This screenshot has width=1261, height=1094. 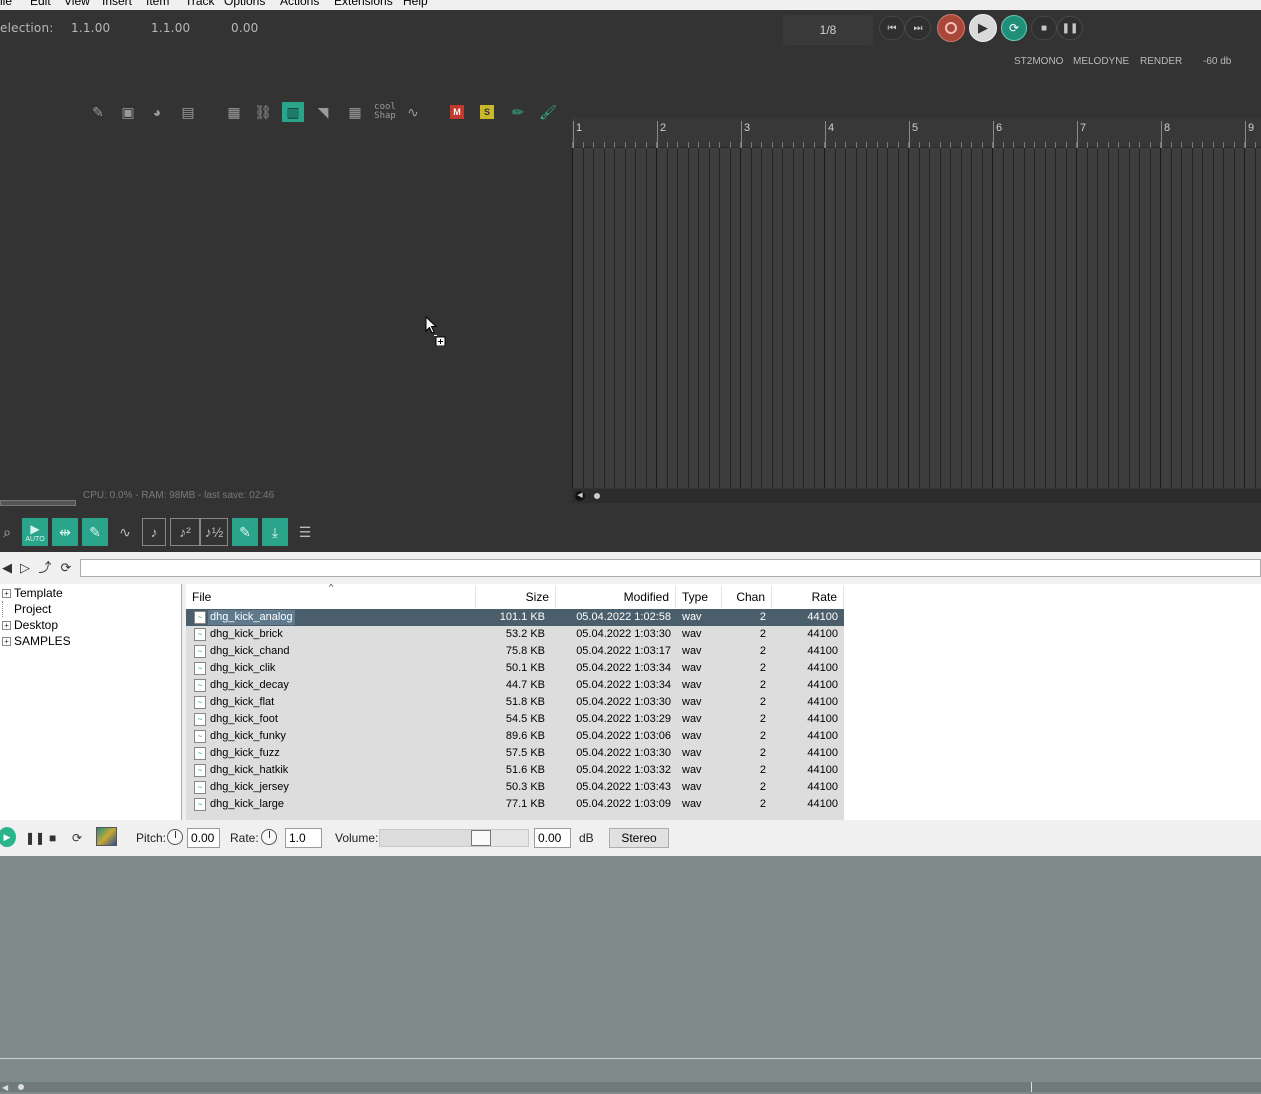 What do you see at coordinates (630, 1087) in the screenshot?
I see `bottom-scrollbar: ◀` at bounding box center [630, 1087].